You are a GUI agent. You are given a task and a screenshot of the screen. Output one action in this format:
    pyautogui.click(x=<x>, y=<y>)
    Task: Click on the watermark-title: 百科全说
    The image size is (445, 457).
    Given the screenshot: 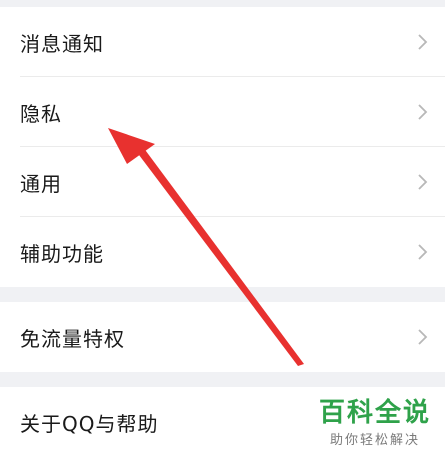 What is the action you would take?
    pyautogui.click(x=374, y=413)
    